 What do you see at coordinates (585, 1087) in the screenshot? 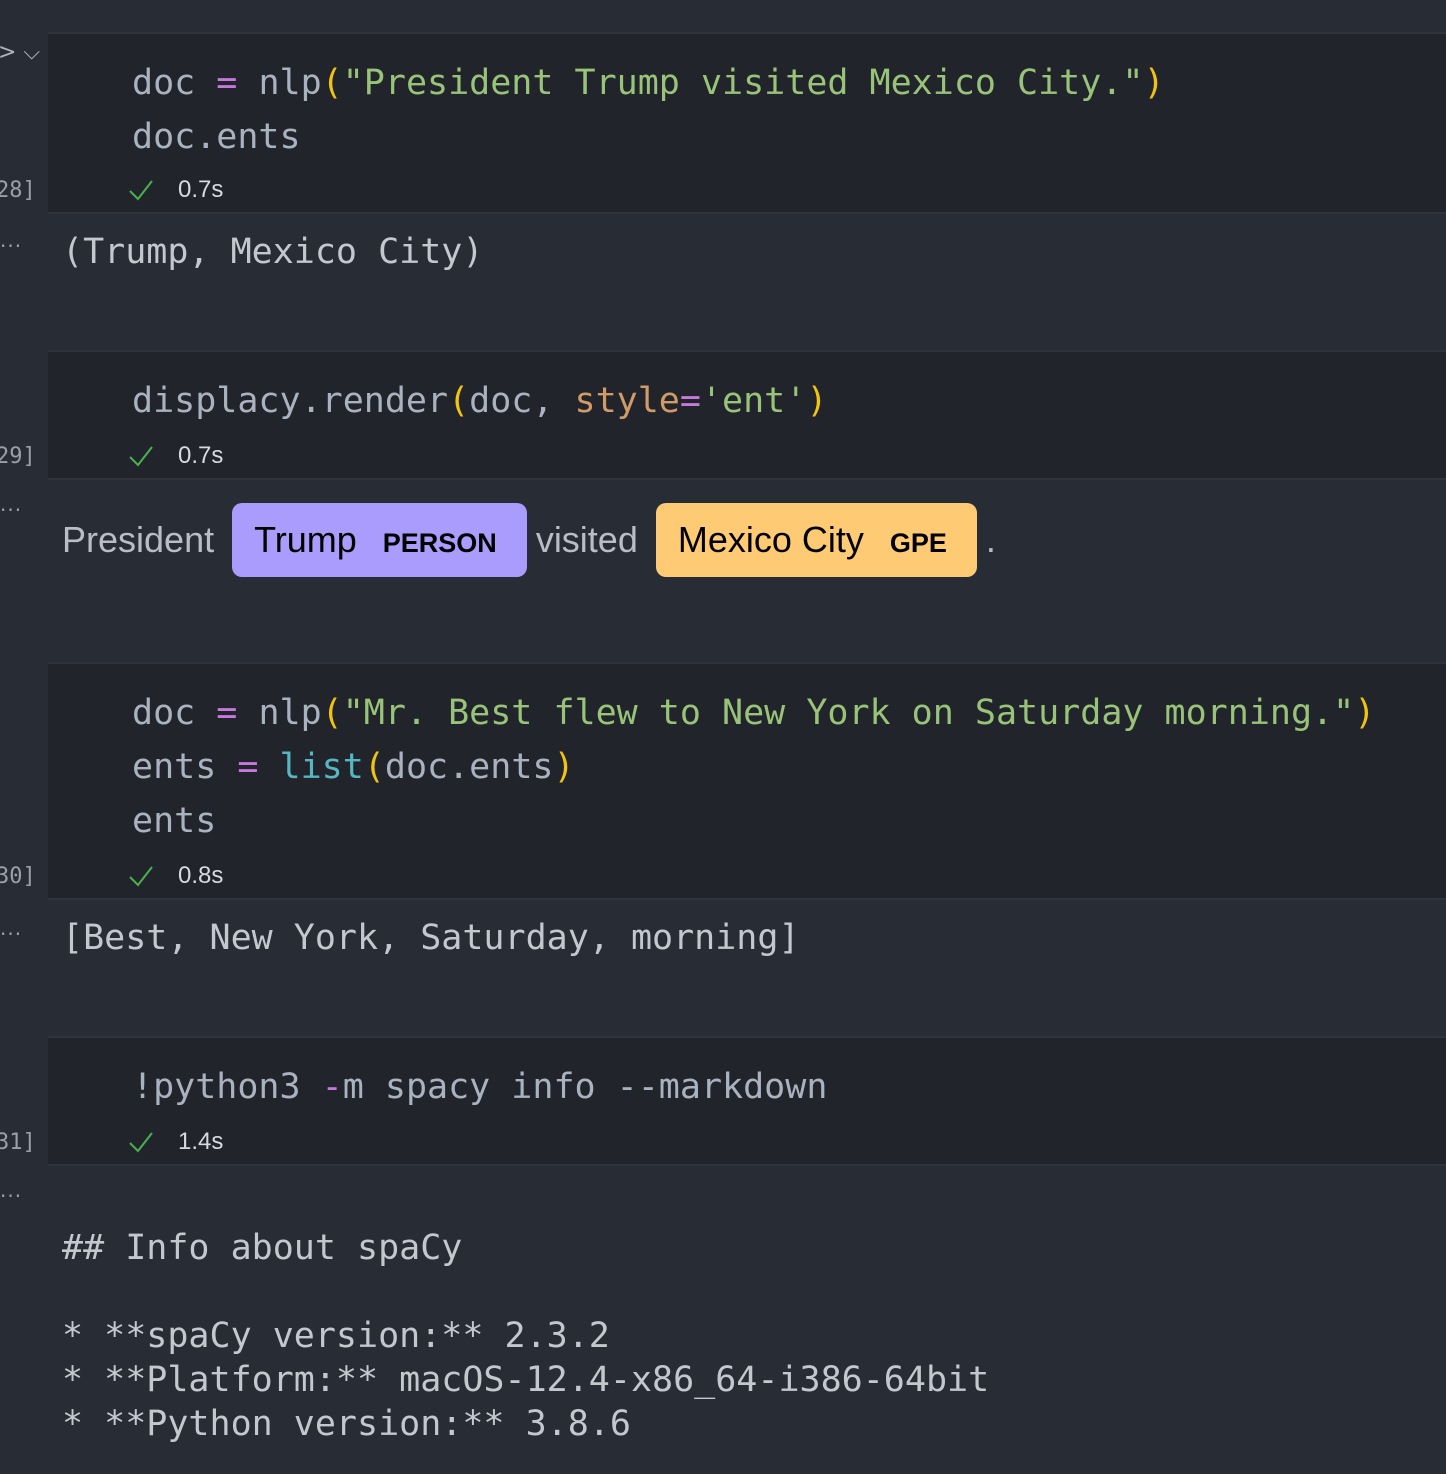
I see `token: m spacy info --markdown` at bounding box center [585, 1087].